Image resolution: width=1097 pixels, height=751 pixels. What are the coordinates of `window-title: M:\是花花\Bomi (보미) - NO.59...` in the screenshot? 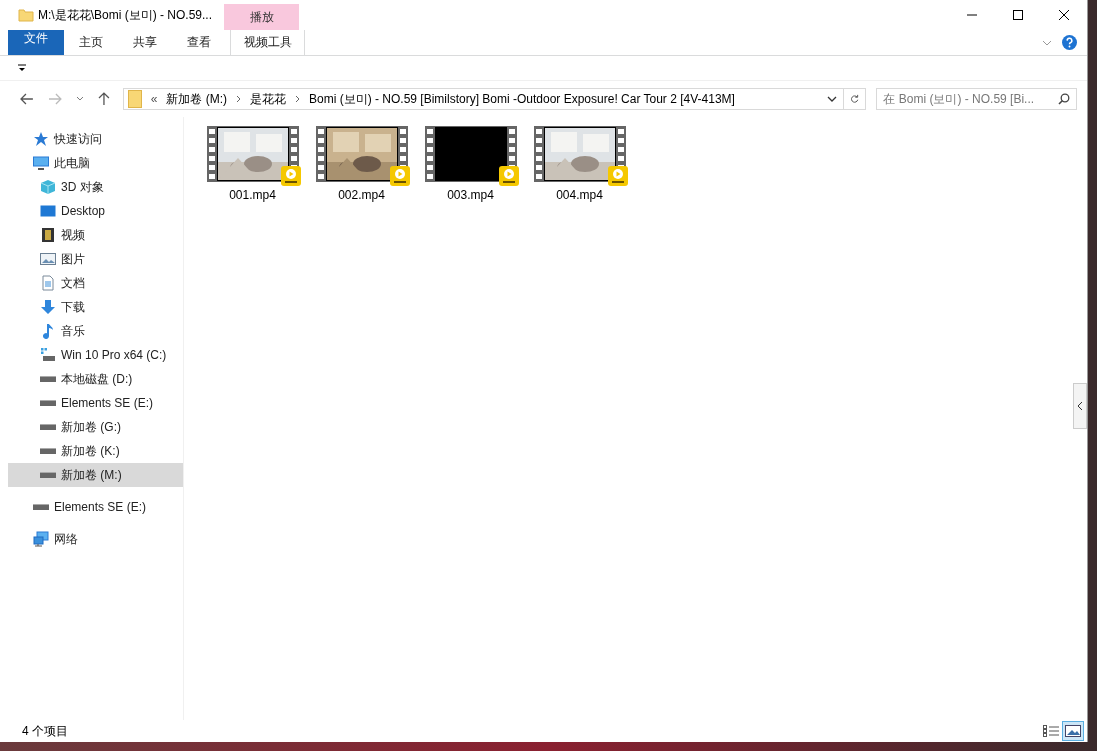 It's located at (125, 15).